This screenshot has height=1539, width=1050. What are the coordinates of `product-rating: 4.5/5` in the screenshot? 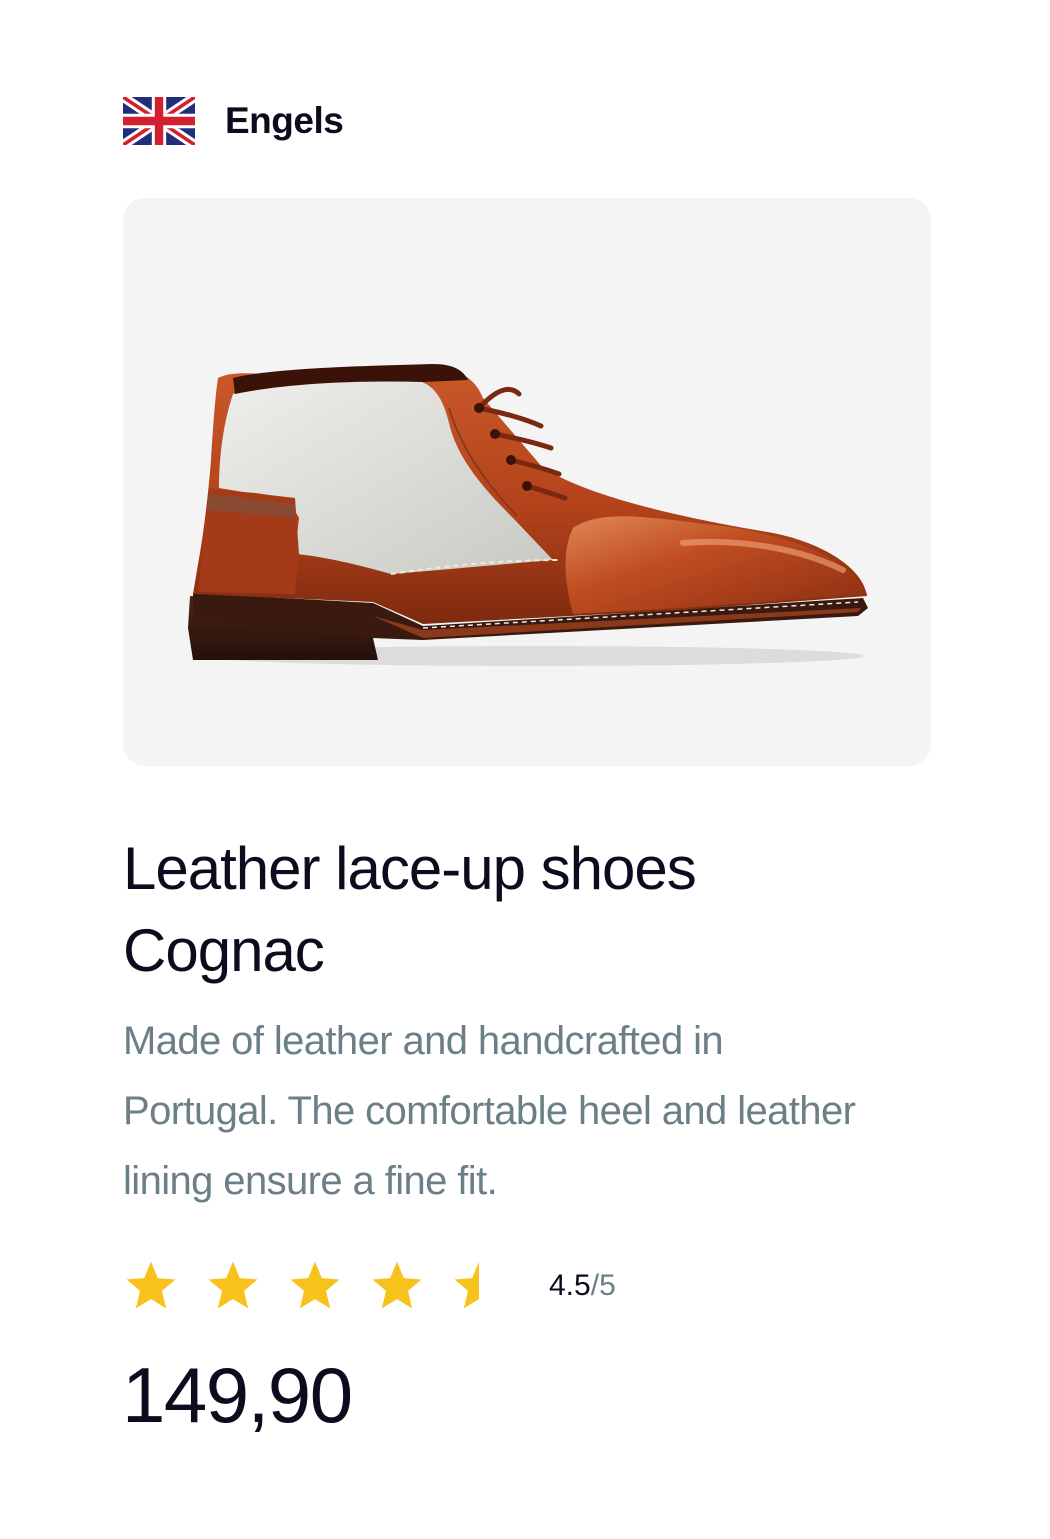 It's located at (369, 1286).